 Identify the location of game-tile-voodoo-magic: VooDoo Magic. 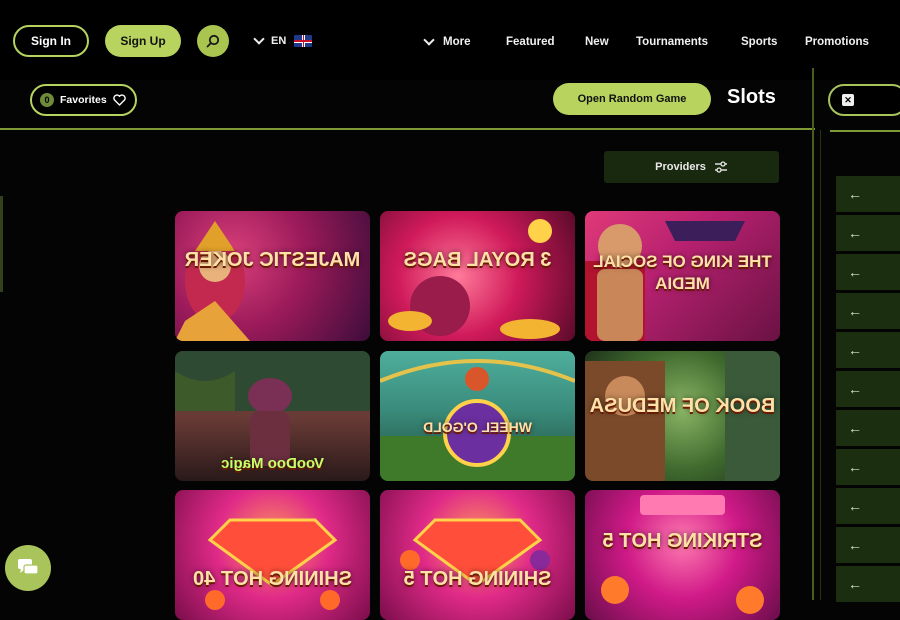
(272, 416).